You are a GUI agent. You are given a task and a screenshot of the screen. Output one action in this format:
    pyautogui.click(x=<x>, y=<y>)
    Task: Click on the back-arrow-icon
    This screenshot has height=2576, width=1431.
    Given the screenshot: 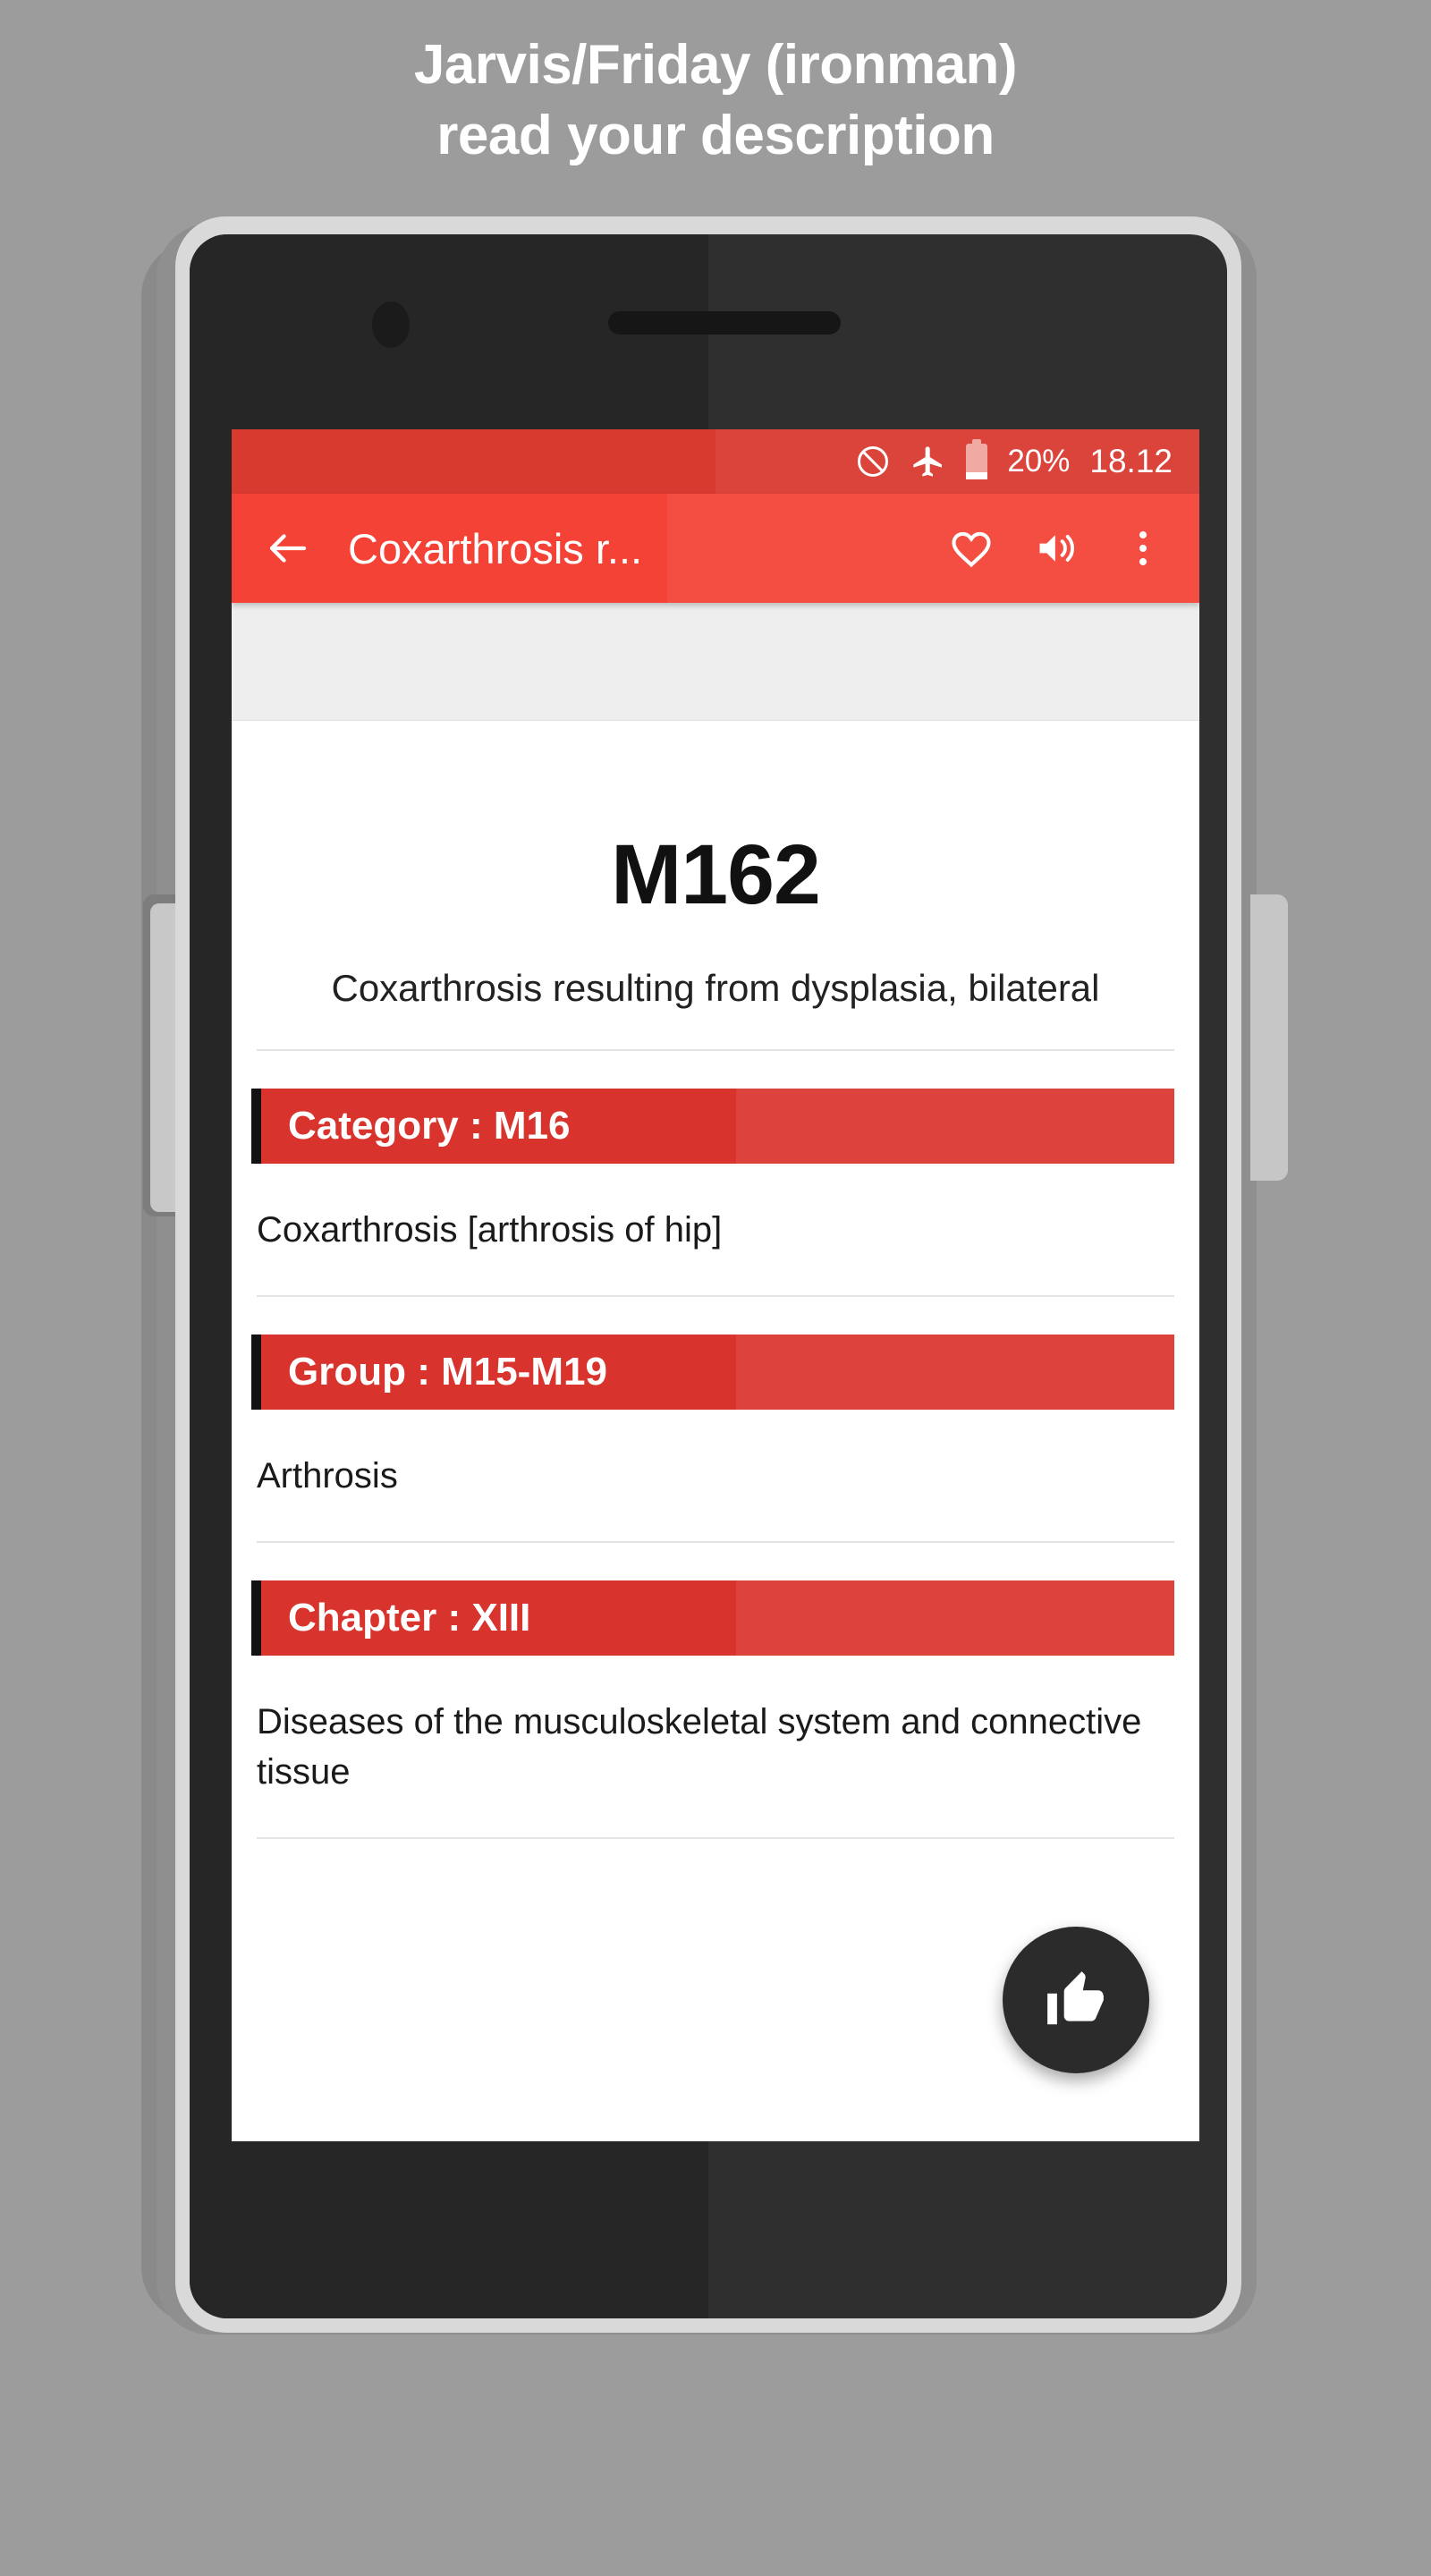 What is the action you would take?
    pyautogui.click(x=288, y=548)
    